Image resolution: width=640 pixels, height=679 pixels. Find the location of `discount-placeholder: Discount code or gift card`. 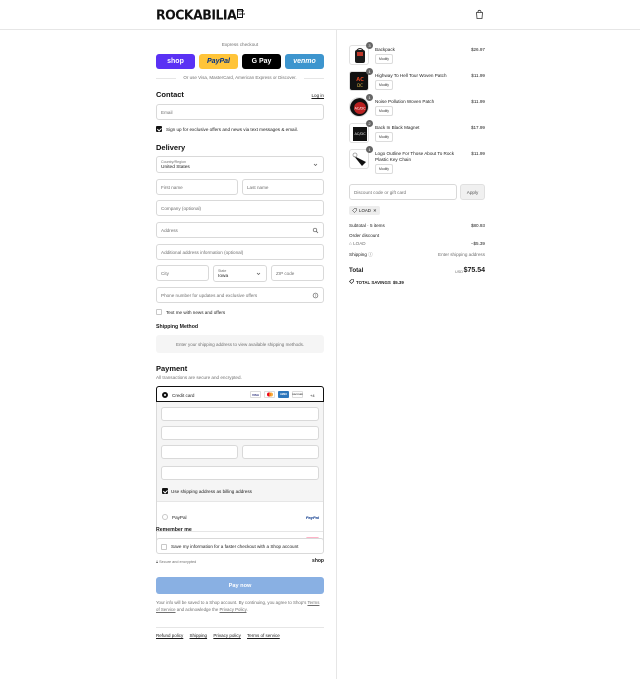

discount-placeholder: Discount code or gift card is located at coordinates (380, 192).